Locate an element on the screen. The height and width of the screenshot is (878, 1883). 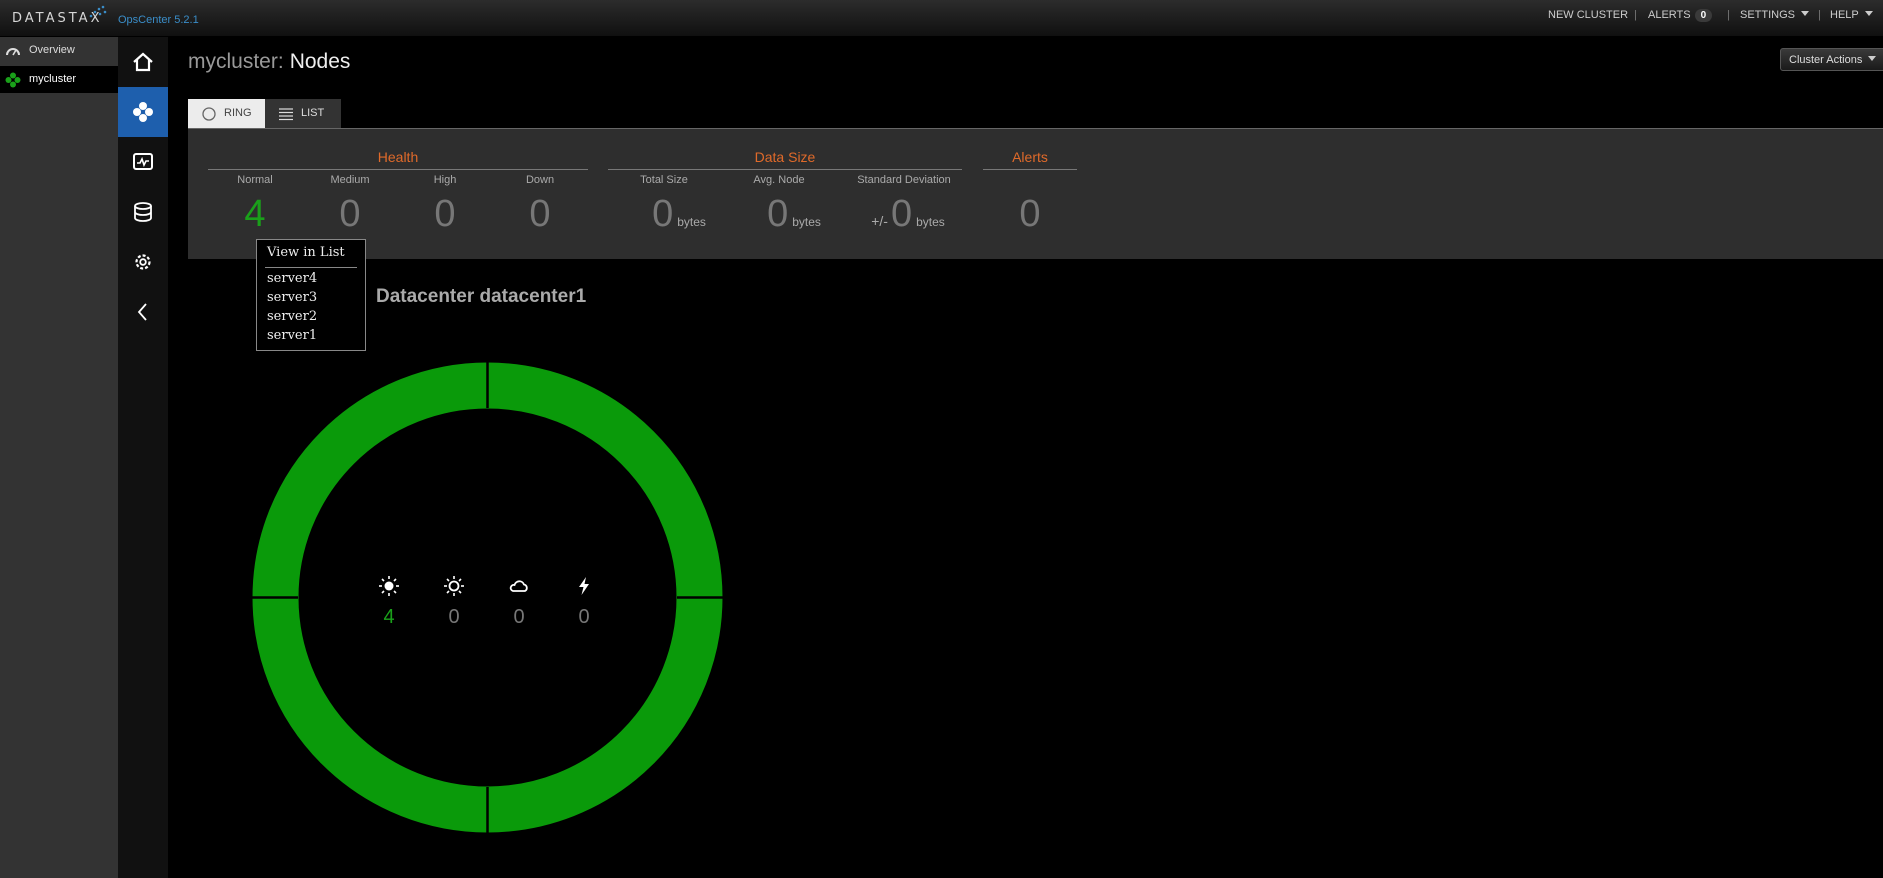
logo-dots-icon is located at coordinates (98, 11).